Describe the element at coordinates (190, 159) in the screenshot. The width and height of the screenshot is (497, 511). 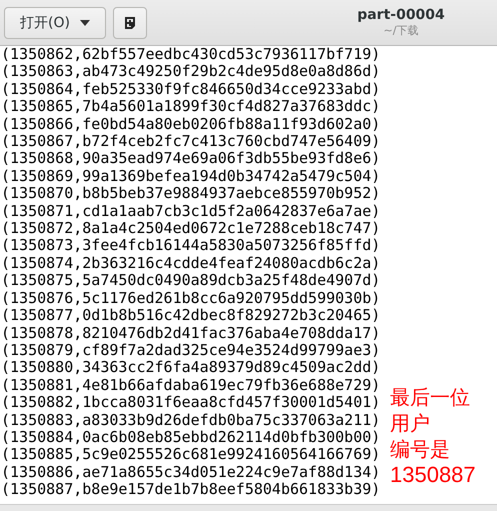
I see `text-line: (1350868,90a35ead974e69a06f3db55be93fd8e6)` at that location.